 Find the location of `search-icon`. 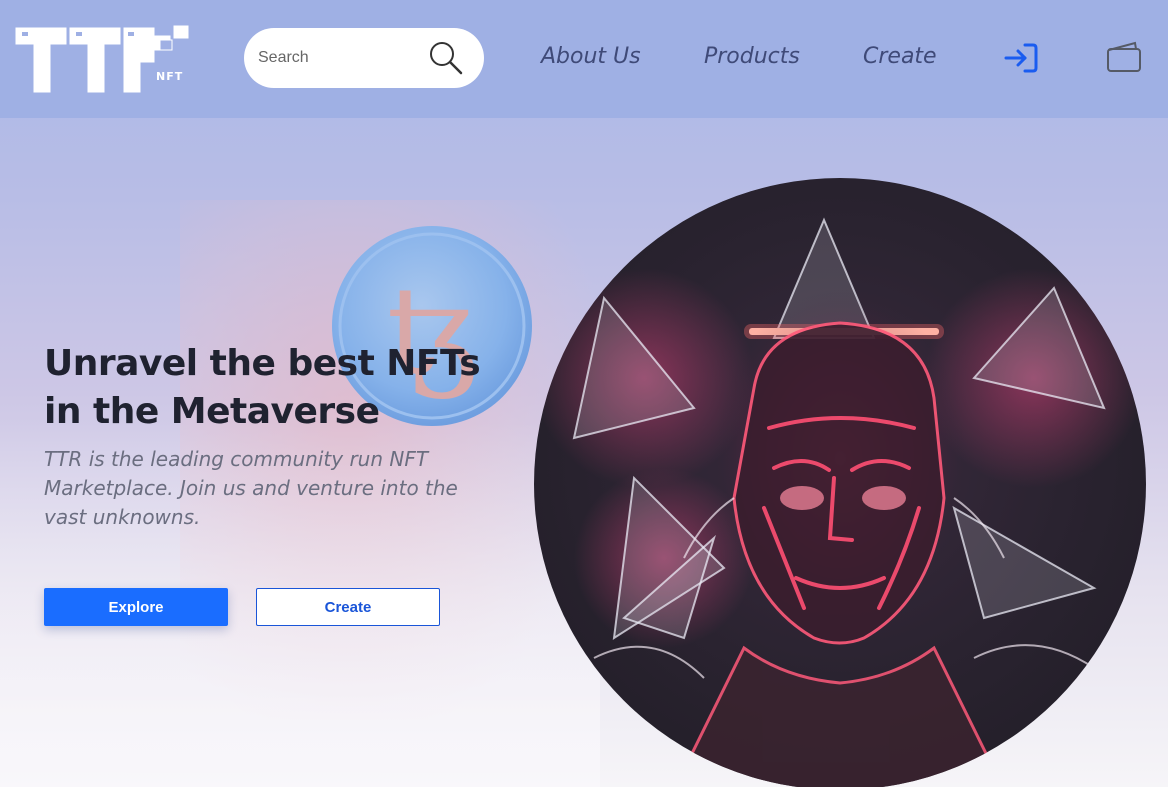

search-icon is located at coordinates (446, 58).